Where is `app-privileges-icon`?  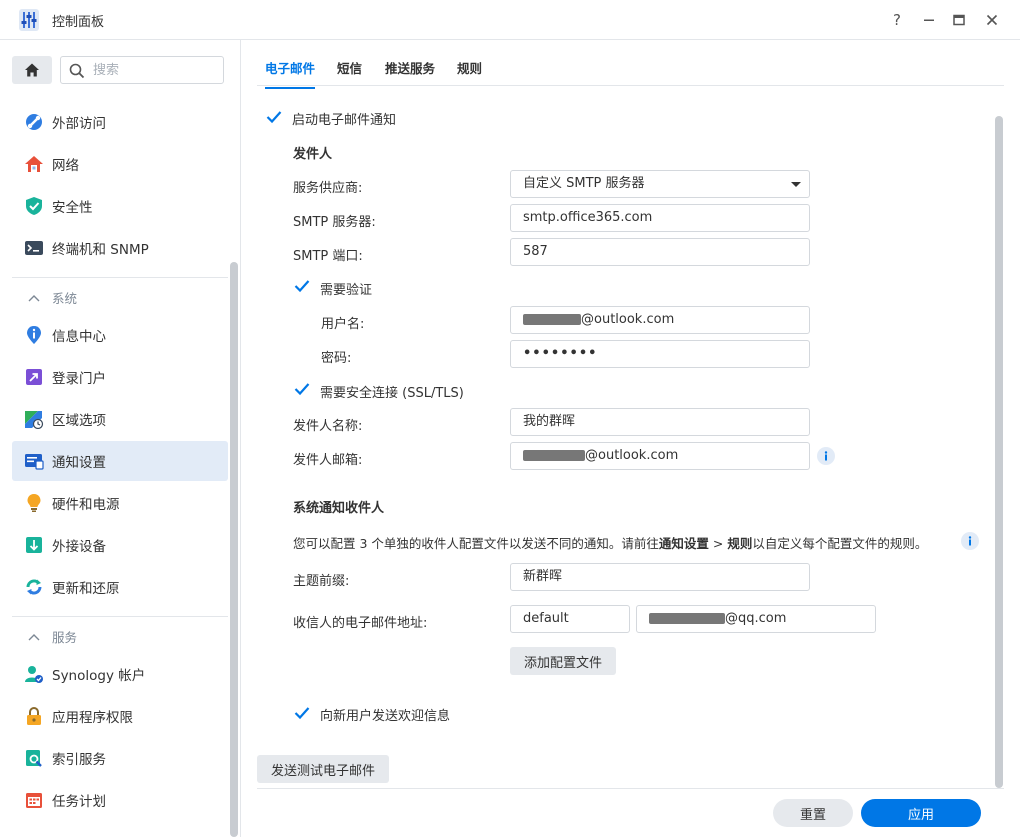
app-privileges-icon is located at coordinates (34, 716).